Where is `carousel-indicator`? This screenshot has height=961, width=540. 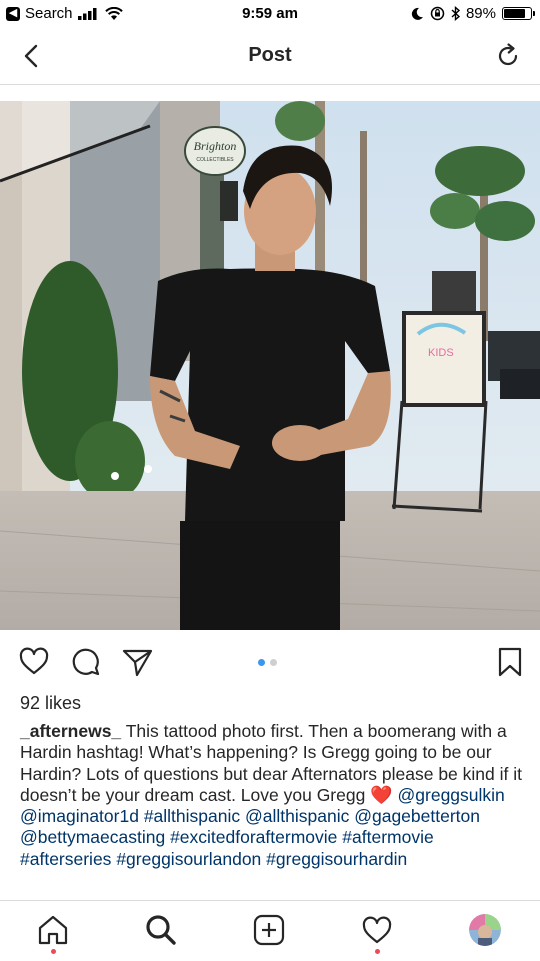 carousel-indicator is located at coordinates (267, 662).